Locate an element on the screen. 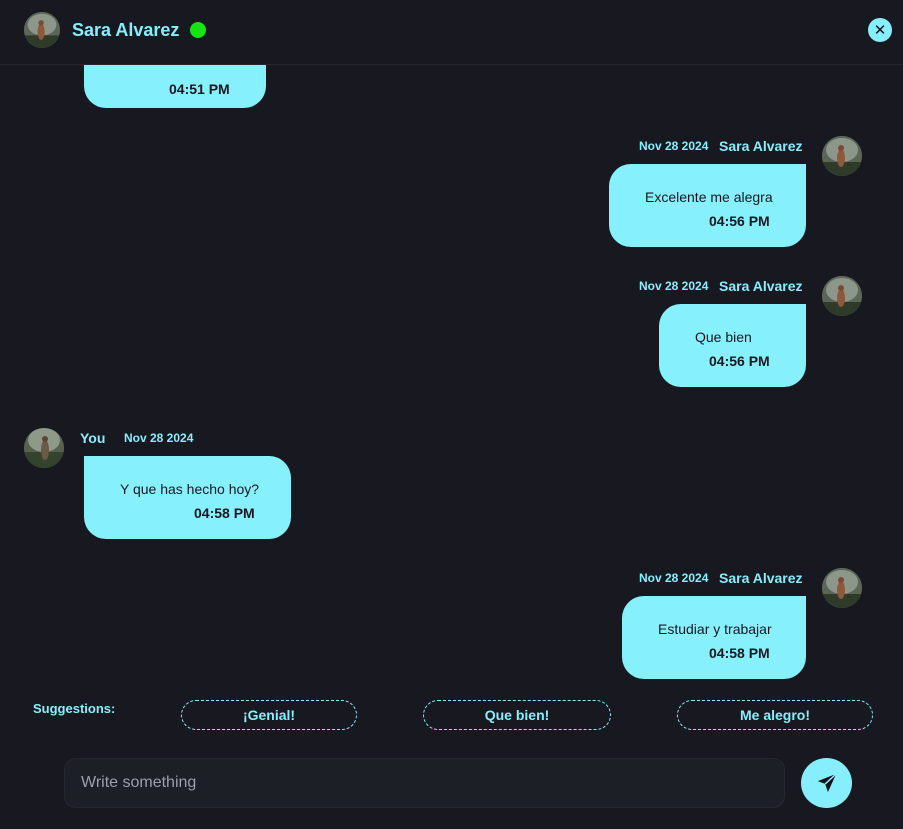 The image size is (903, 829). message-sender: You is located at coordinates (93, 438).